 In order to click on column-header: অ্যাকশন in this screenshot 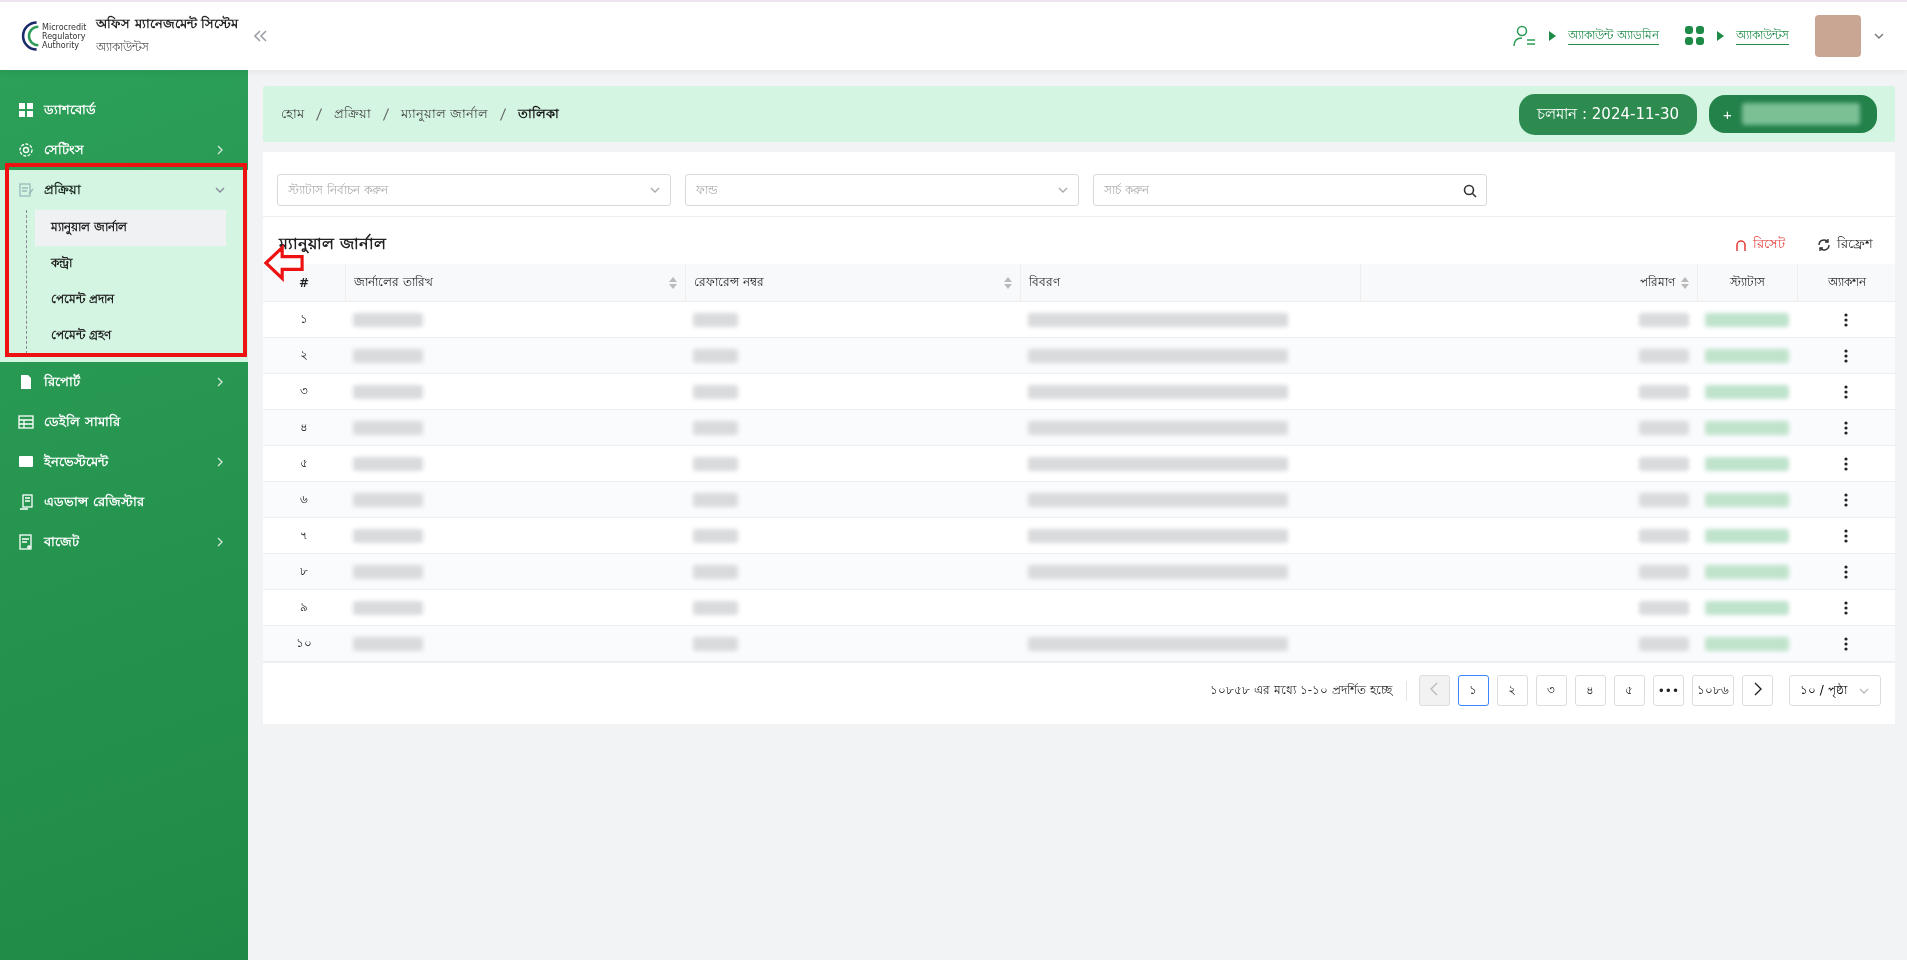, I will do `click(1846, 283)`.